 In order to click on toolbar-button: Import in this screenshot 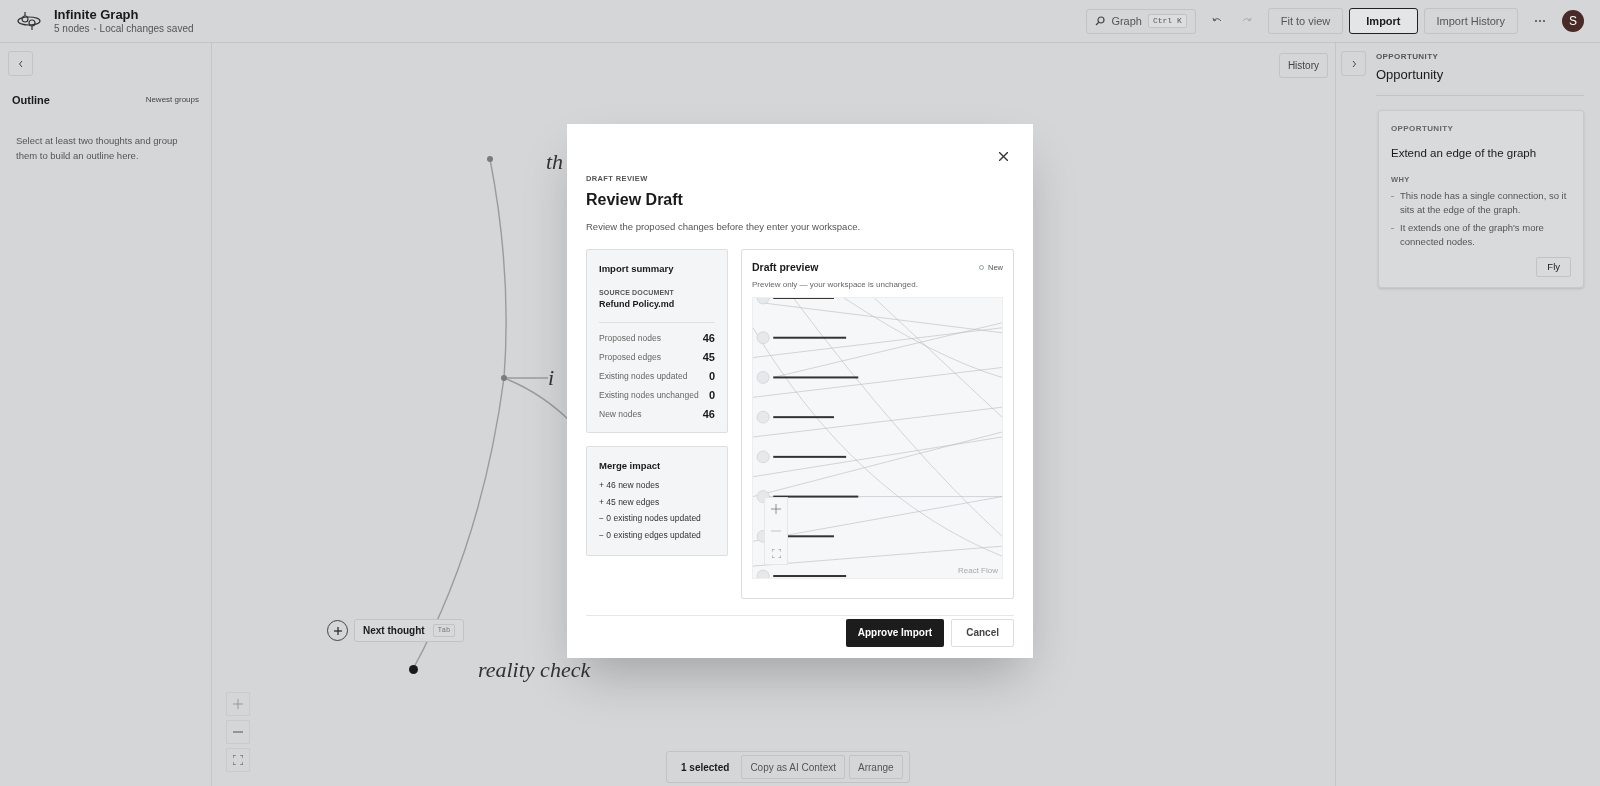, I will do `click(1383, 21)`.